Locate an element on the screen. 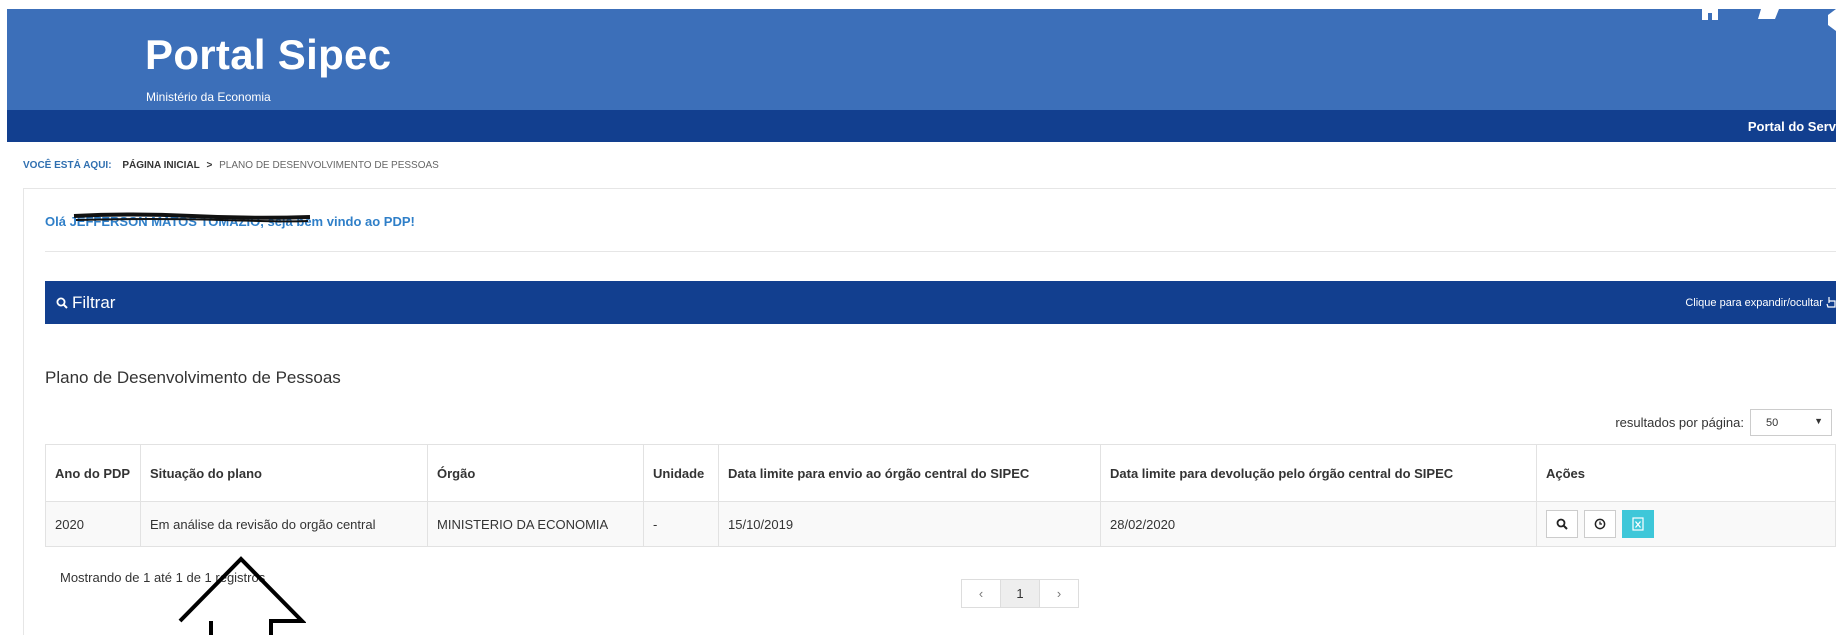  section-title: Plano de Desenvolvimento de Pessoas is located at coordinates (193, 377).